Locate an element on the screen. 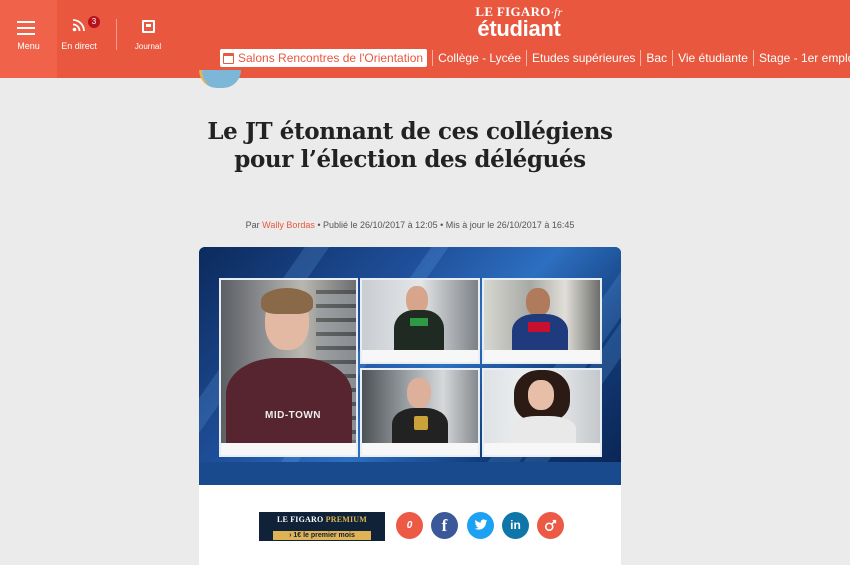 This screenshot has height=565, width=850. logo-etudiant: étudiant is located at coordinates (519, 28).